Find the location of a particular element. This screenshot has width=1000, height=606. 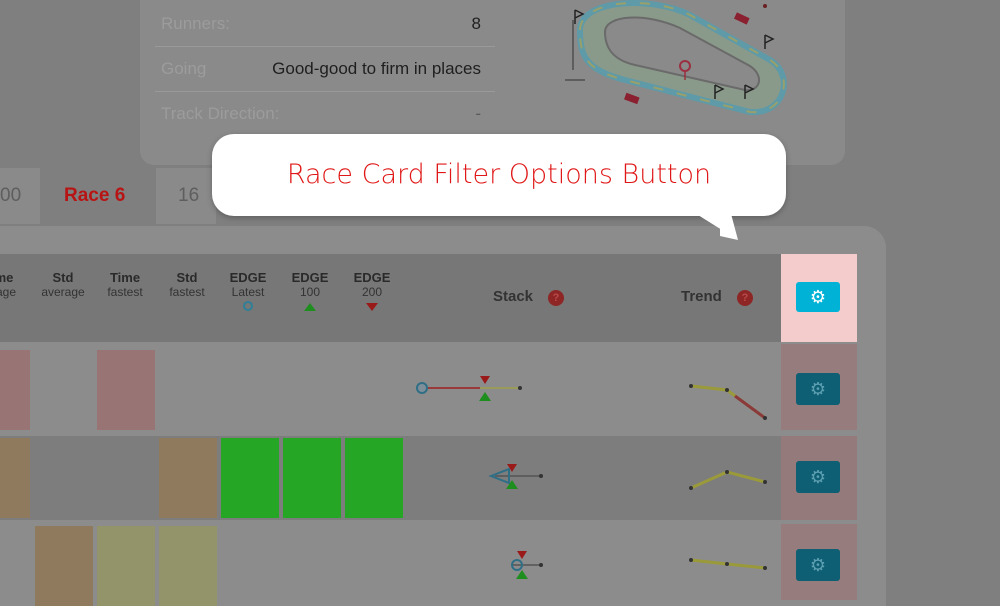

col-header-edge-latest: EDGE Latest is located at coordinates (248, 292).